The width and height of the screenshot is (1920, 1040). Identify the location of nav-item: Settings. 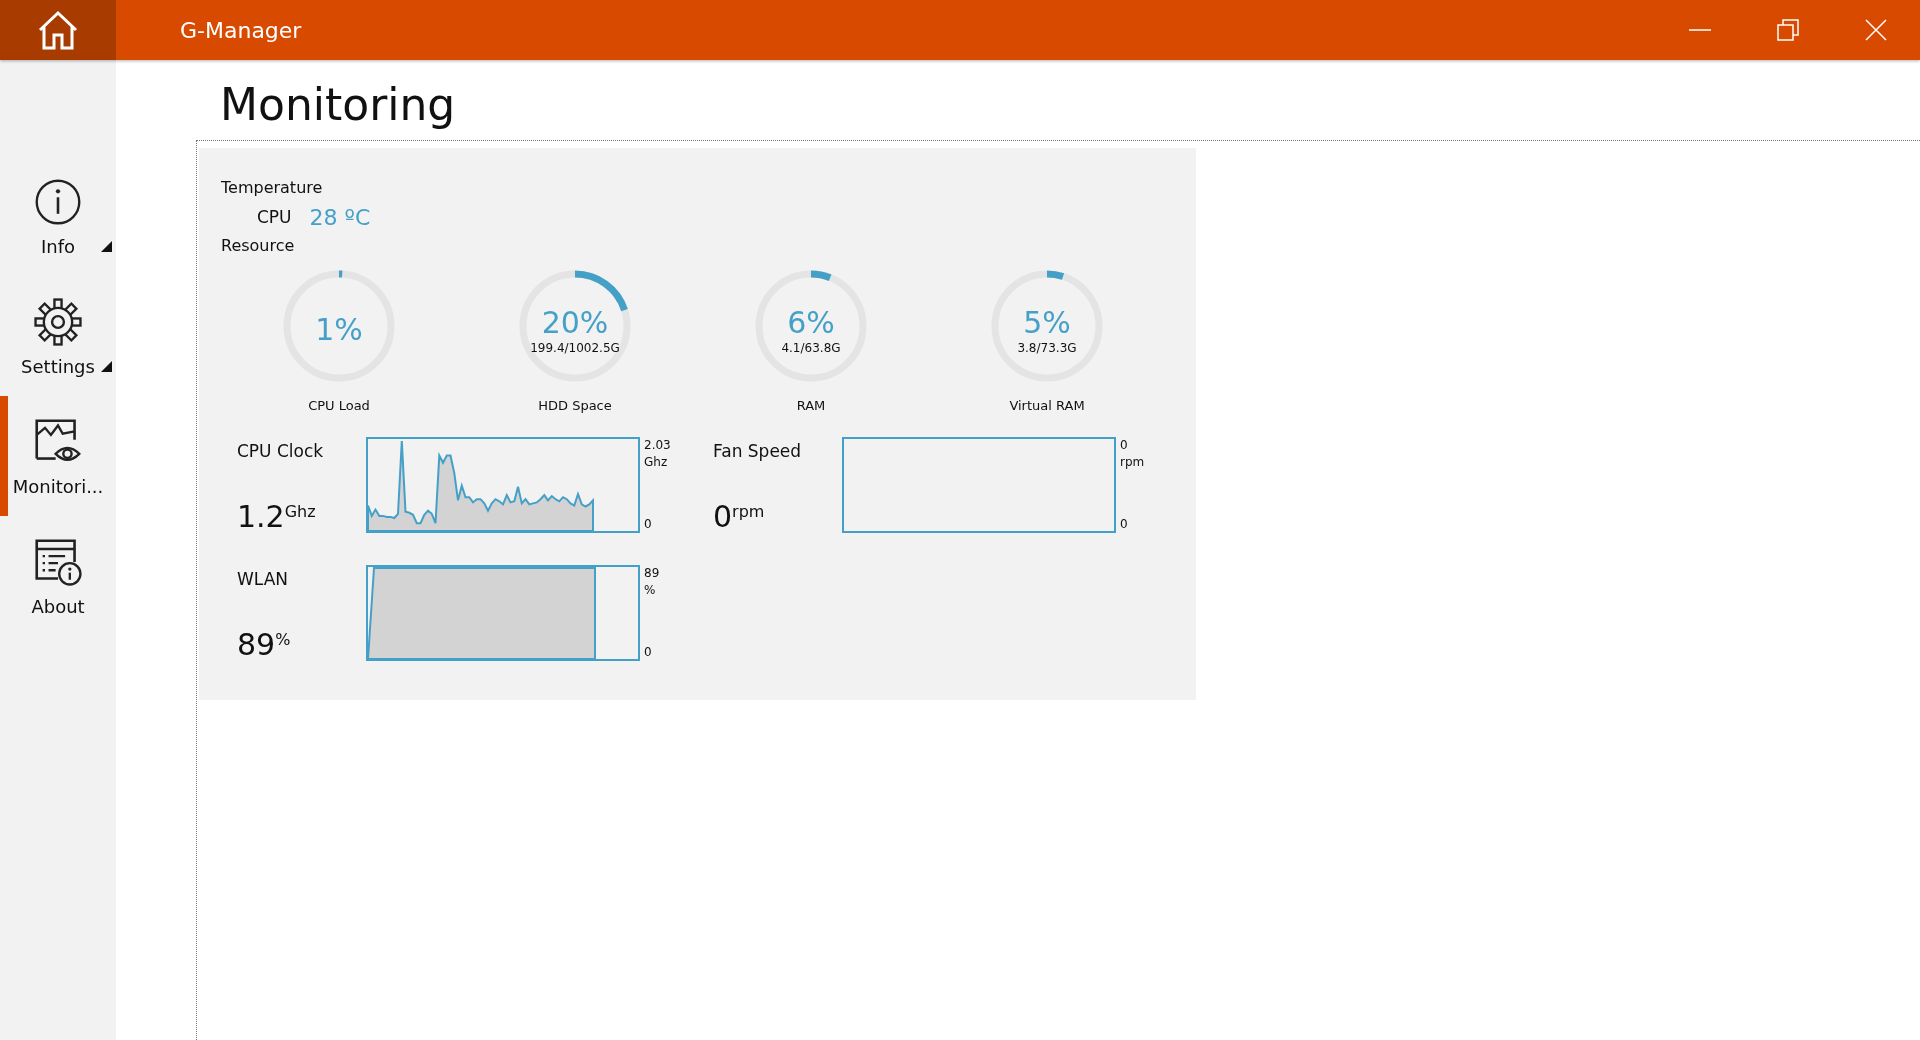
(58, 336).